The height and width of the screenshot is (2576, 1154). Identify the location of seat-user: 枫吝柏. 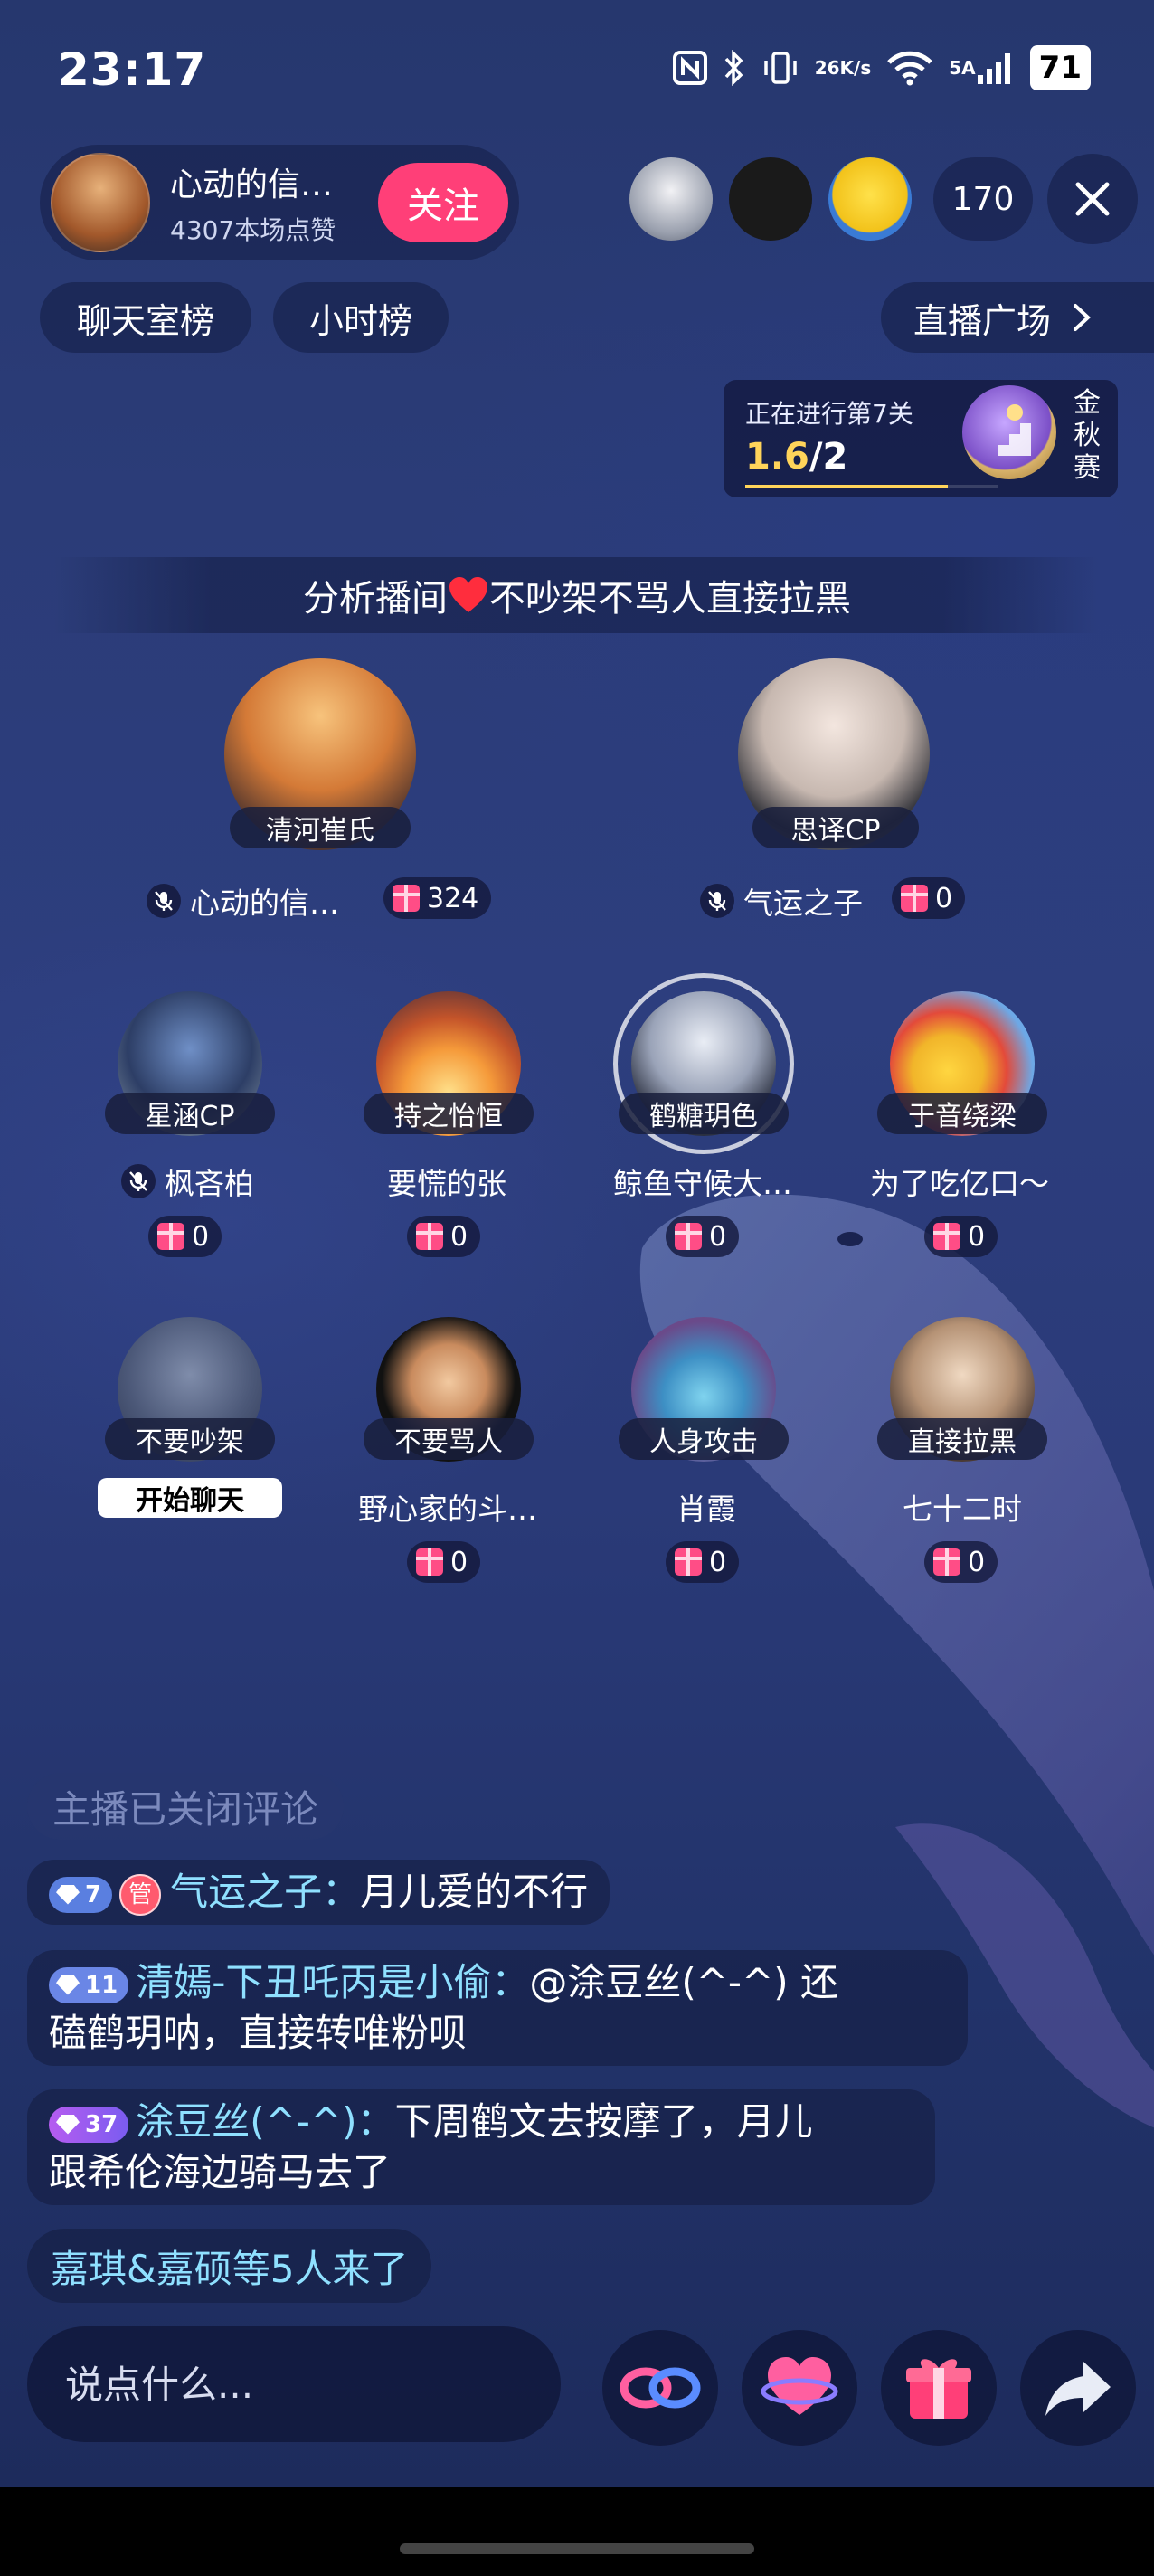
(187, 1181).